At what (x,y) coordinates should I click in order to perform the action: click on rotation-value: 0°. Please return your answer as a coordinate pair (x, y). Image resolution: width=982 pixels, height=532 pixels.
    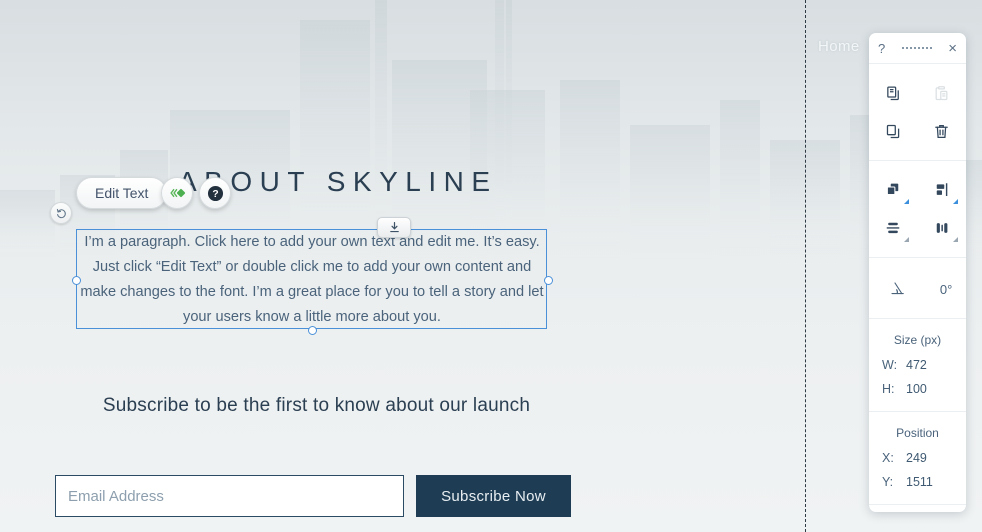
    Looking at the image, I should click on (946, 289).